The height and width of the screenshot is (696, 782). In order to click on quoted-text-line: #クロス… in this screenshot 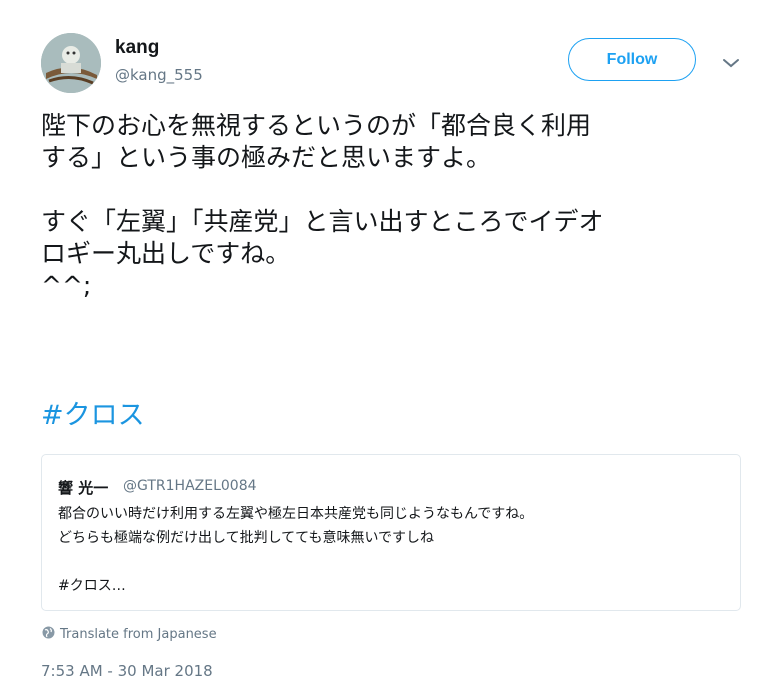, I will do `click(92, 586)`.